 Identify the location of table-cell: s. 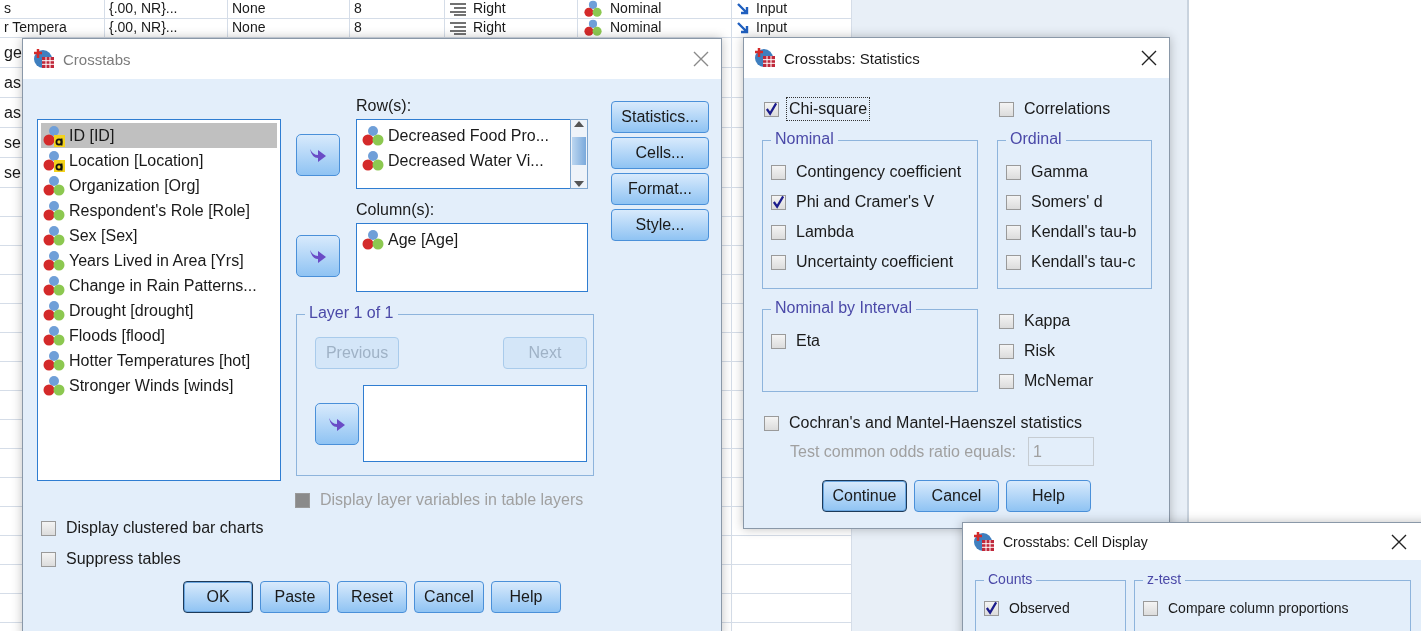
(7, 9).